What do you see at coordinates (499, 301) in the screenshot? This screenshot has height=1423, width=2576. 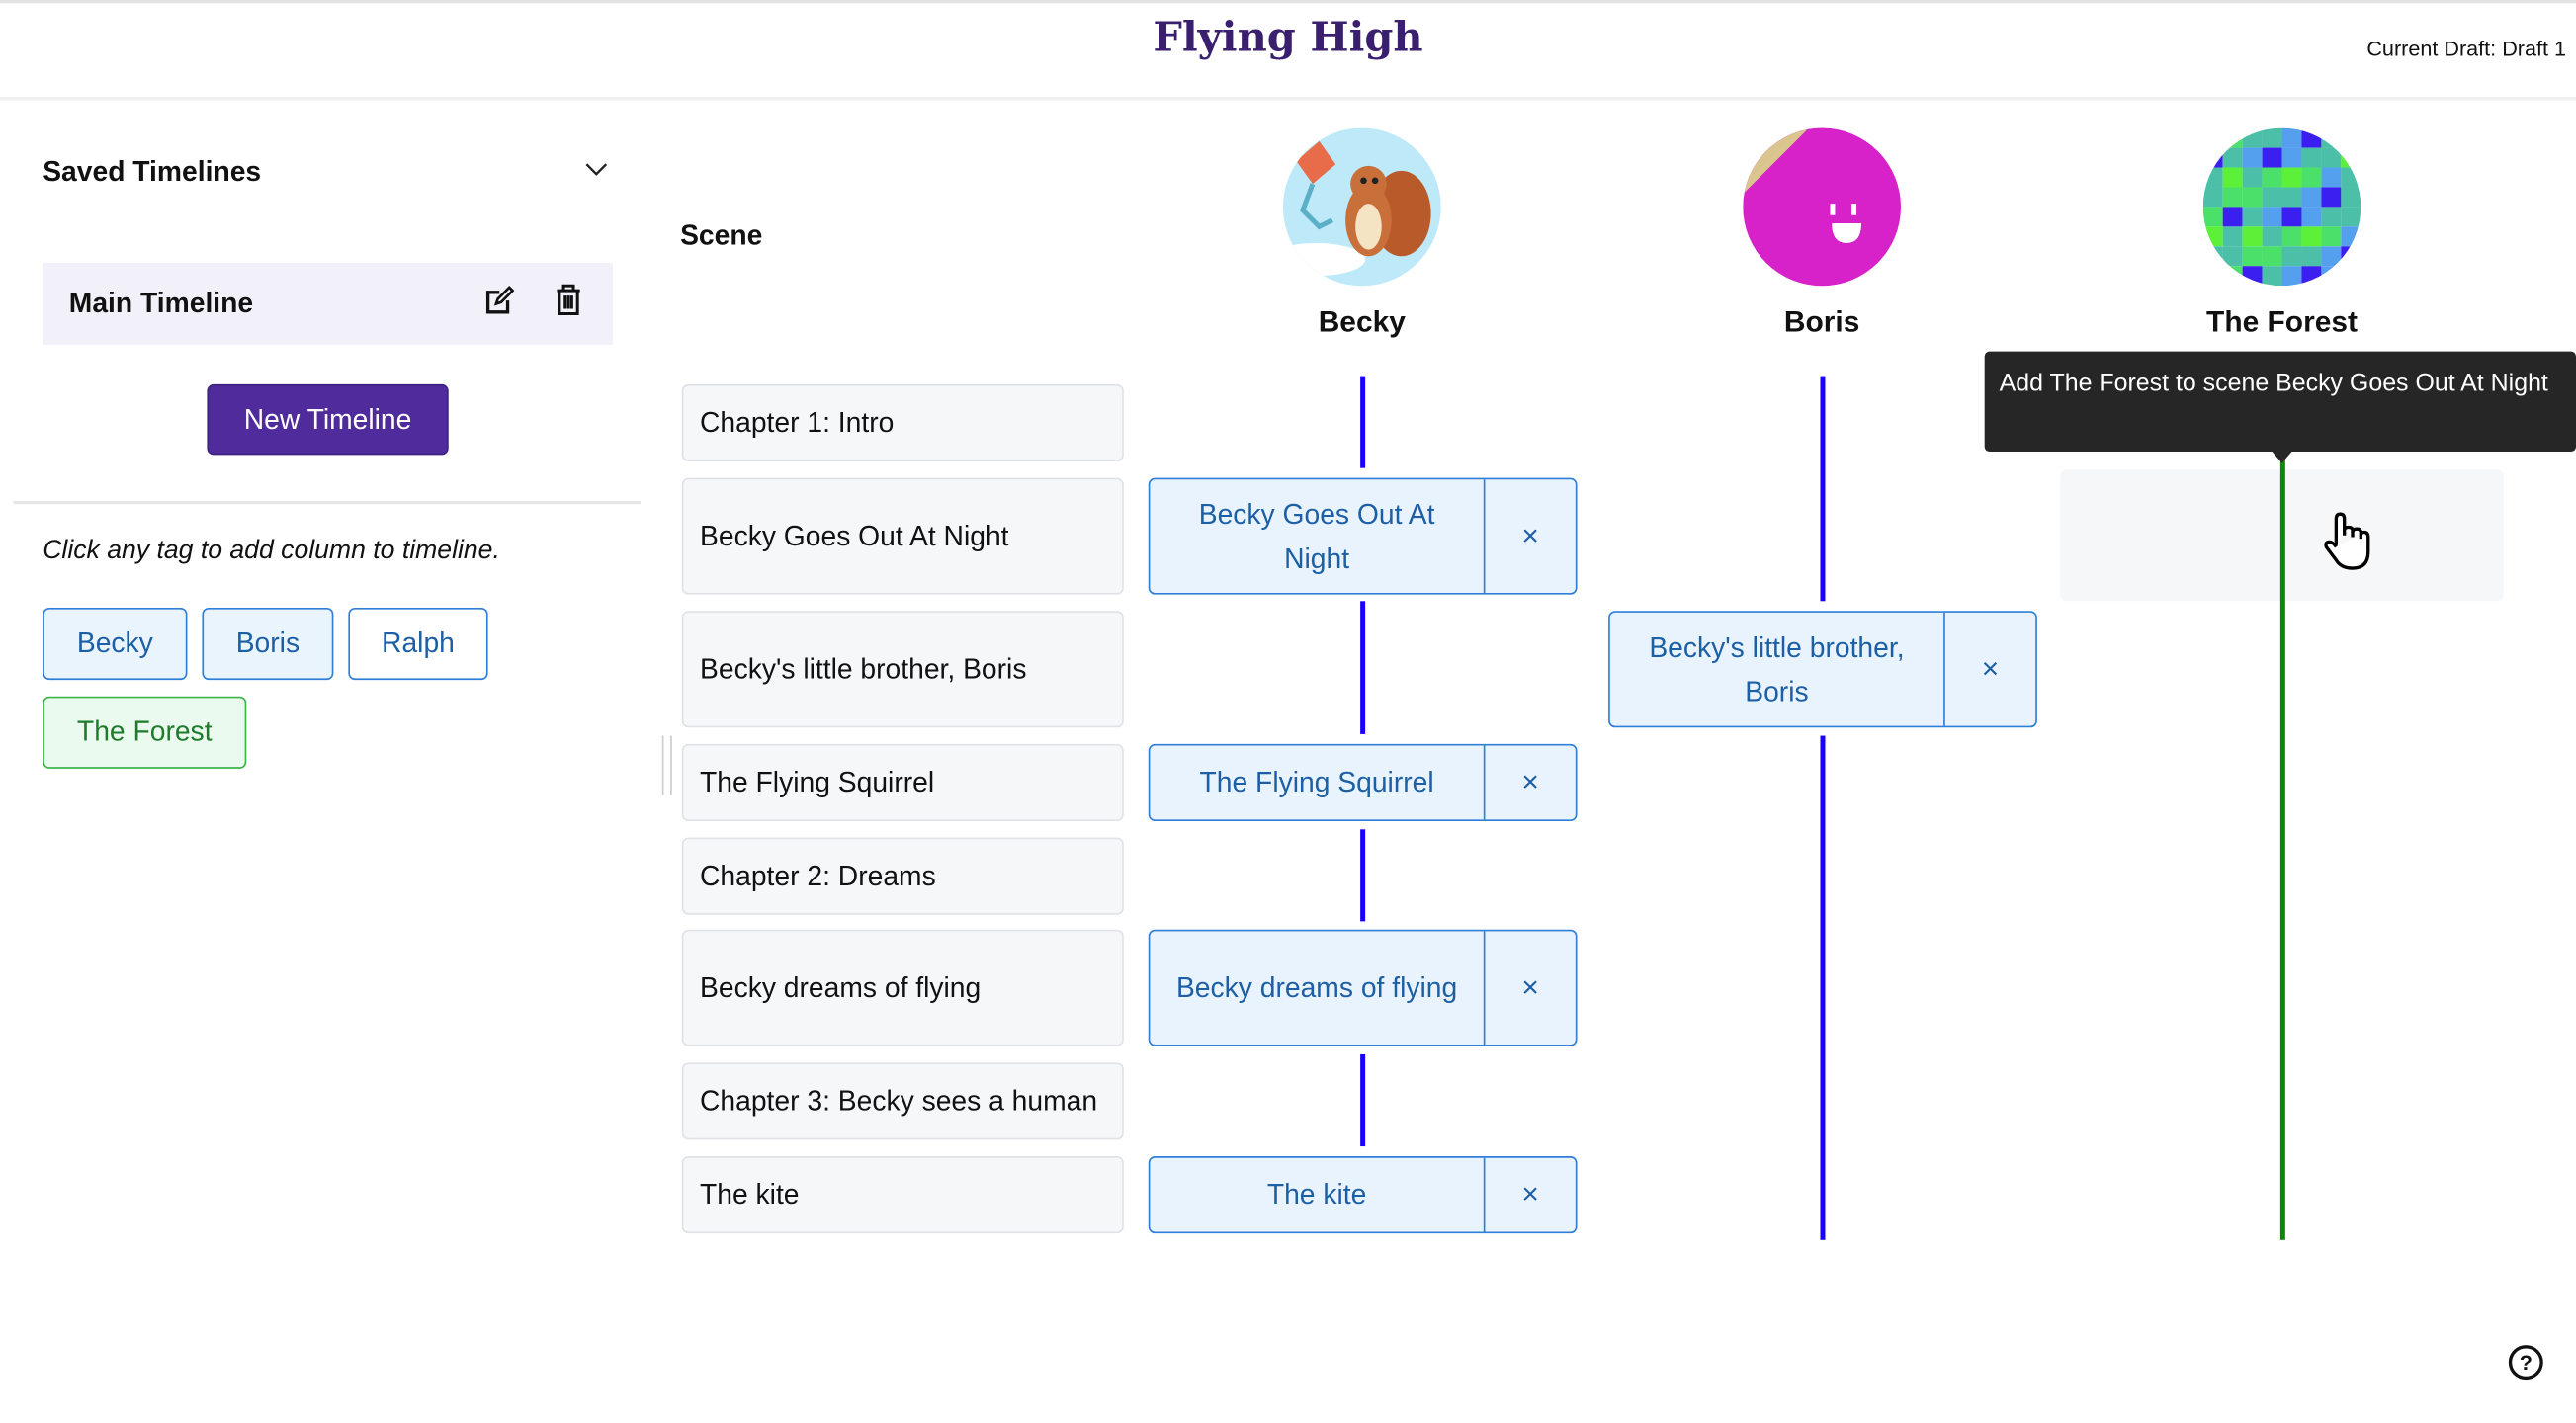 I see `edit-icon` at bounding box center [499, 301].